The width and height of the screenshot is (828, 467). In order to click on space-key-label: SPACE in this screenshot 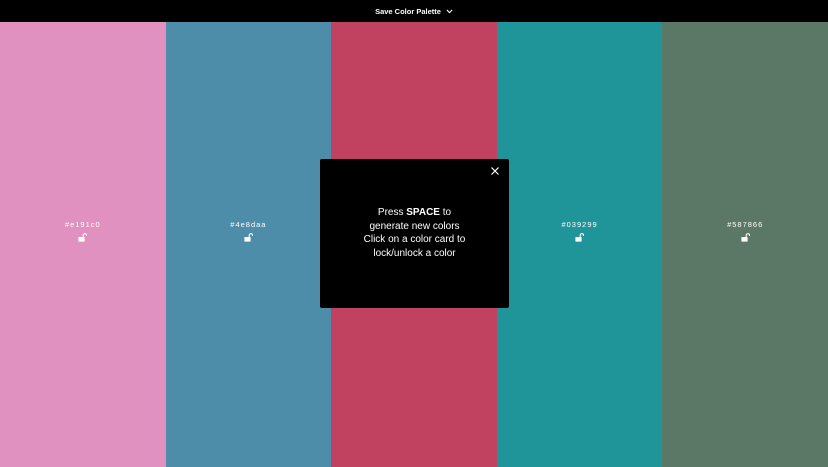, I will do `click(423, 212)`.